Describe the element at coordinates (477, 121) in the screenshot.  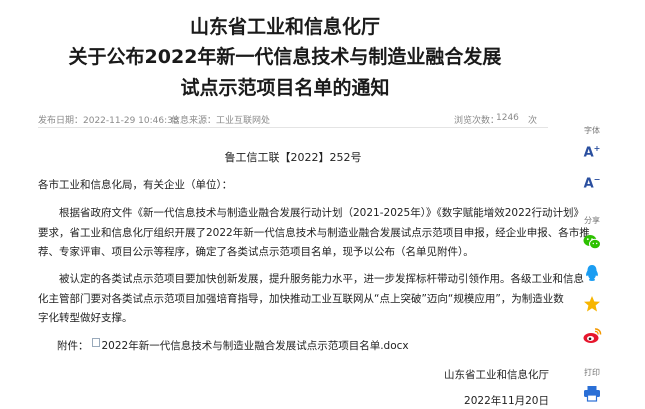
I see `views-label: 浏览次数：` at that location.